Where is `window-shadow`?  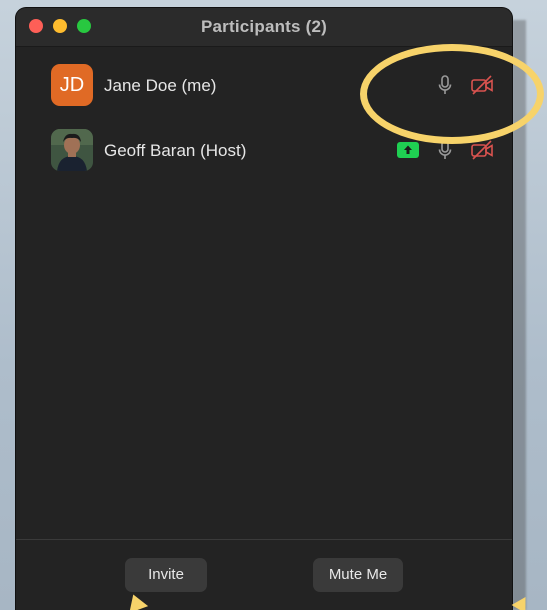
window-shadow is located at coordinates (519, 315).